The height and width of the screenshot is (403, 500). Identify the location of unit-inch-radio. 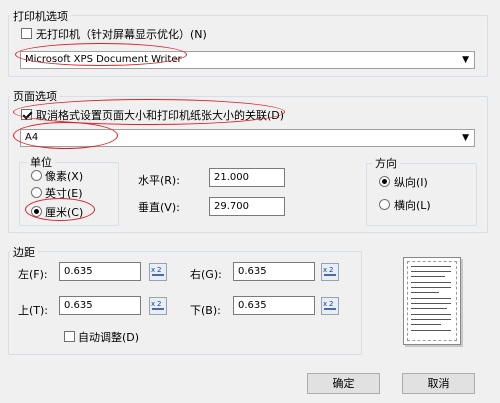
(36, 192).